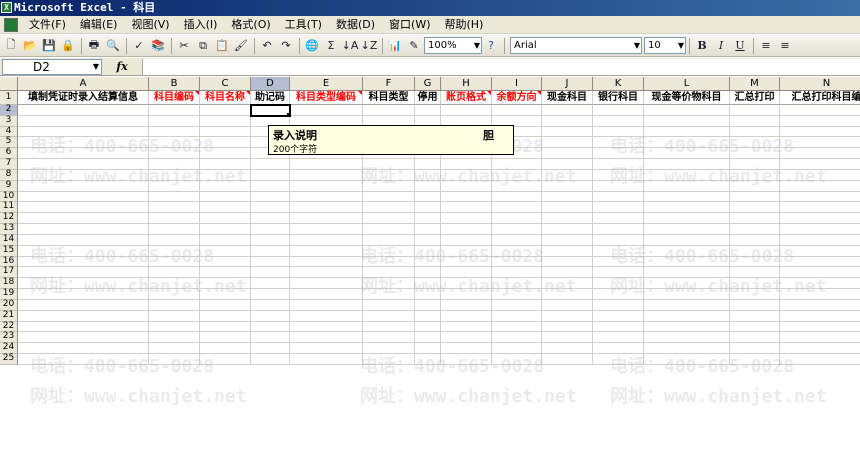  I want to click on cell-h15, so click(466, 251).